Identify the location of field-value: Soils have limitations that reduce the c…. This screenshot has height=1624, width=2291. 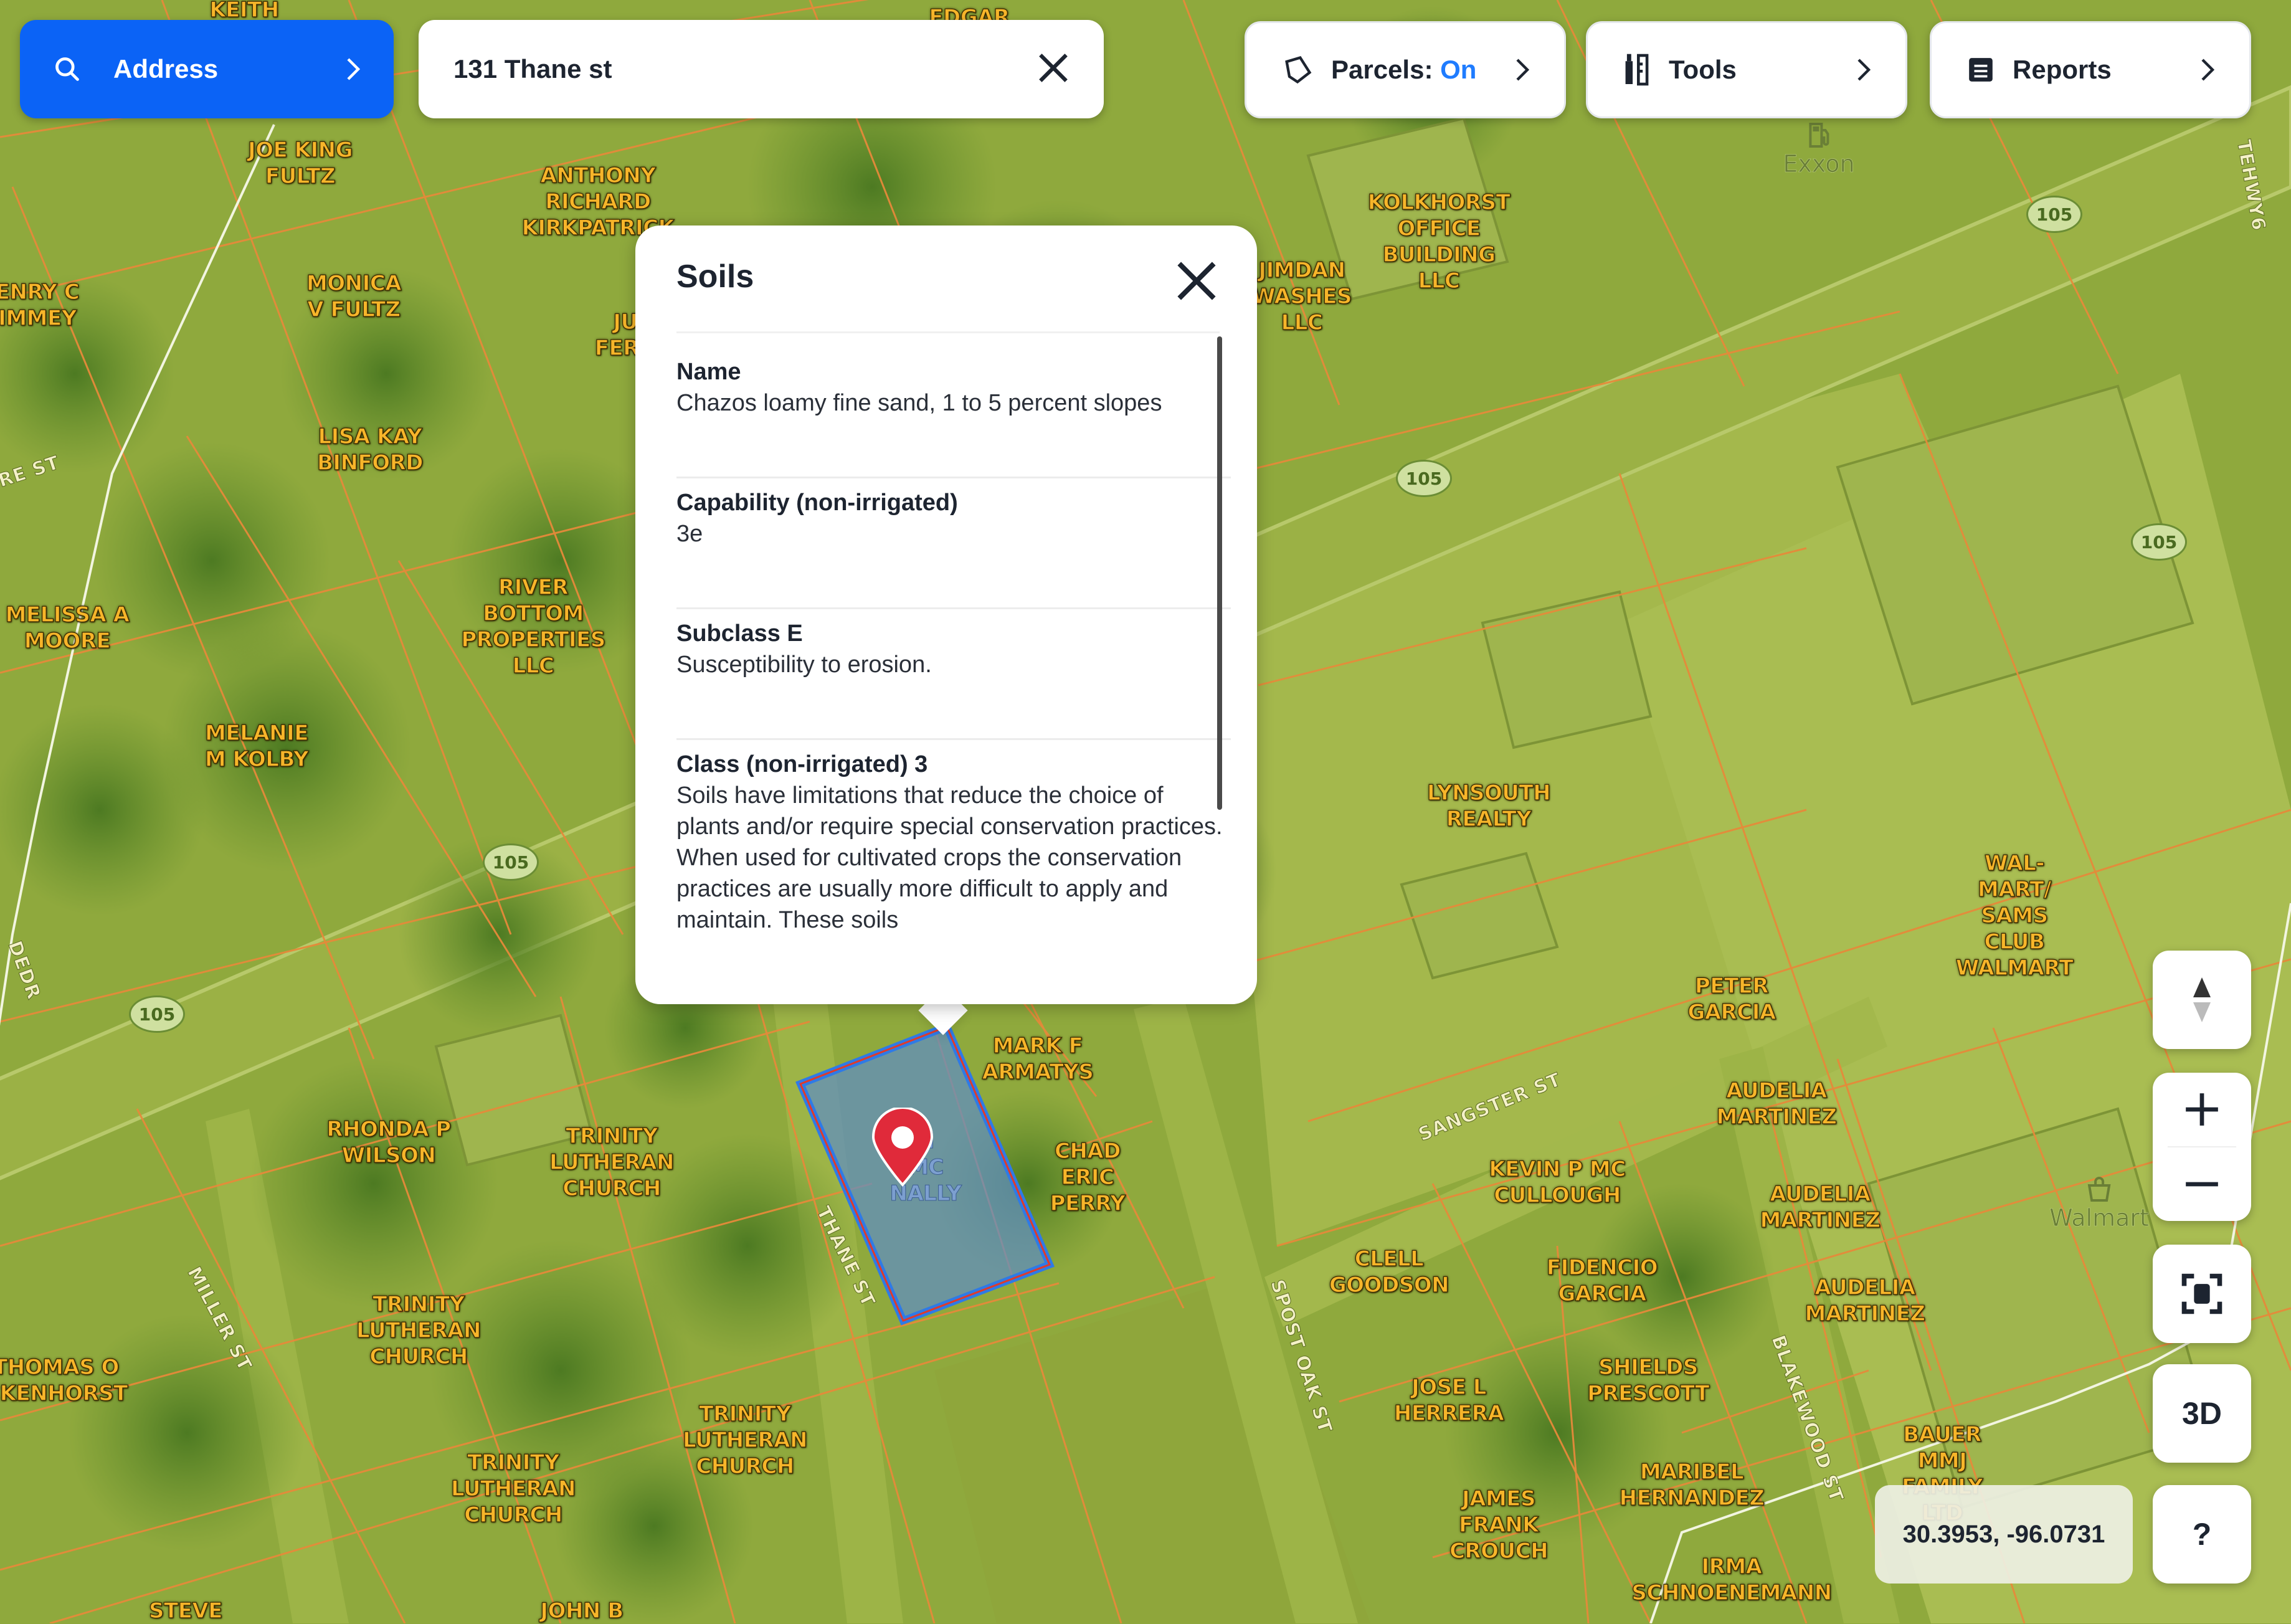
(949, 858).